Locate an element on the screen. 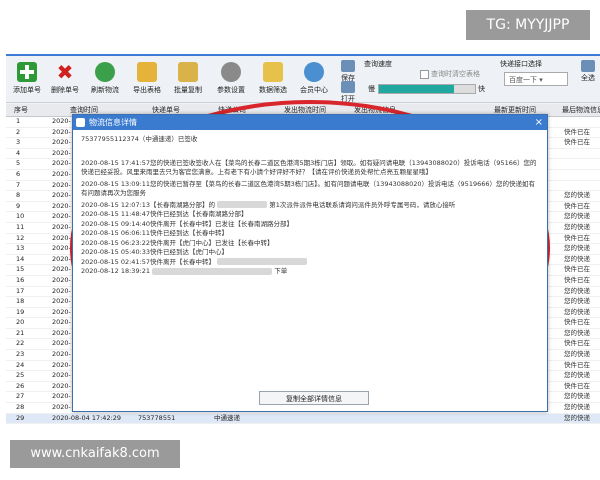 This screenshot has height=480, width=600. detail-line: 2020-08-15 02:41:57快件离开【长春中转】 is located at coordinates (310, 263).